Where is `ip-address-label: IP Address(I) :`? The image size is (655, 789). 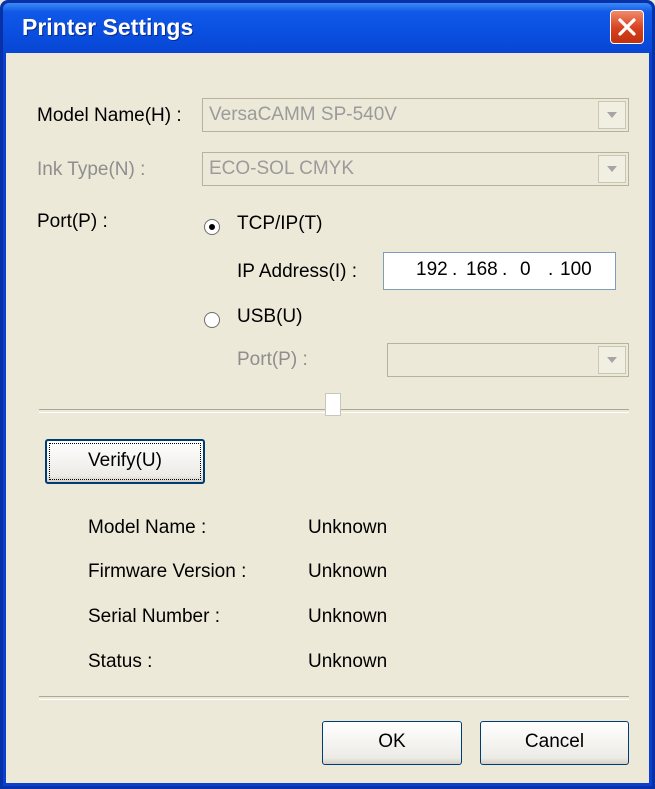 ip-address-label: IP Address(I) : is located at coordinates (297, 271).